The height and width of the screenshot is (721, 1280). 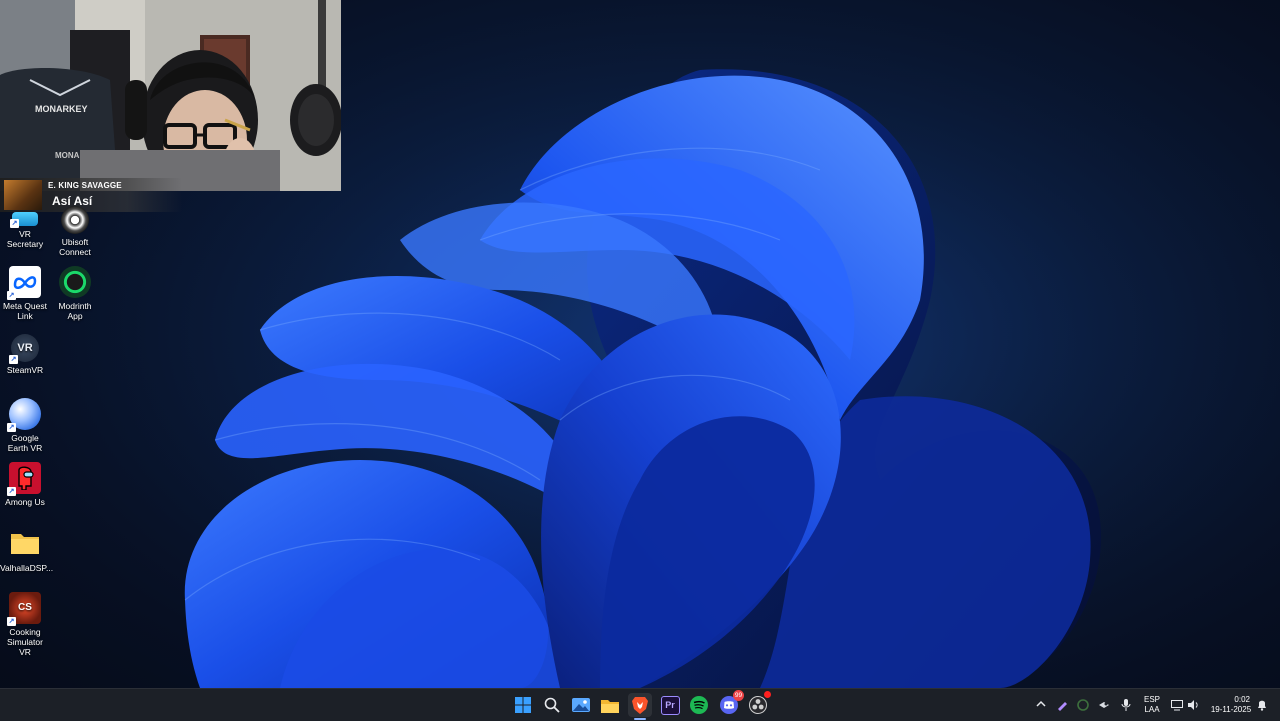 What do you see at coordinates (75, 282) in the screenshot?
I see `modrinth-icon` at bounding box center [75, 282].